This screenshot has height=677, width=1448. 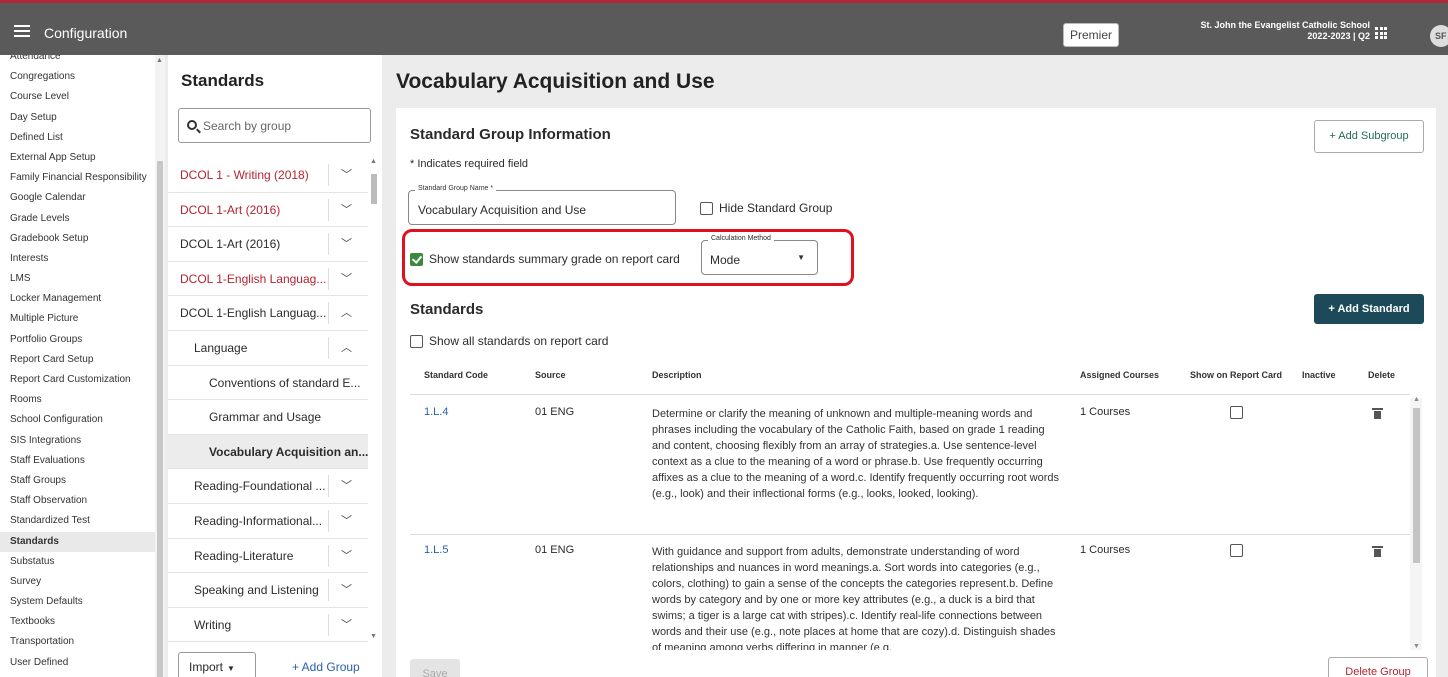 What do you see at coordinates (268, 175) in the screenshot?
I see `tree-item: DCOL 1 - Writing (2018) ﹀` at bounding box center [268, 175].